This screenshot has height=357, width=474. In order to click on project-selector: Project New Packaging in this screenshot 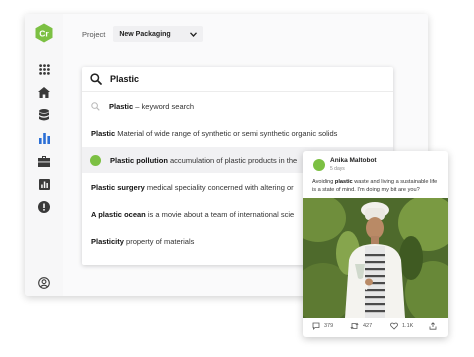, I will do `click(143, 34)`.